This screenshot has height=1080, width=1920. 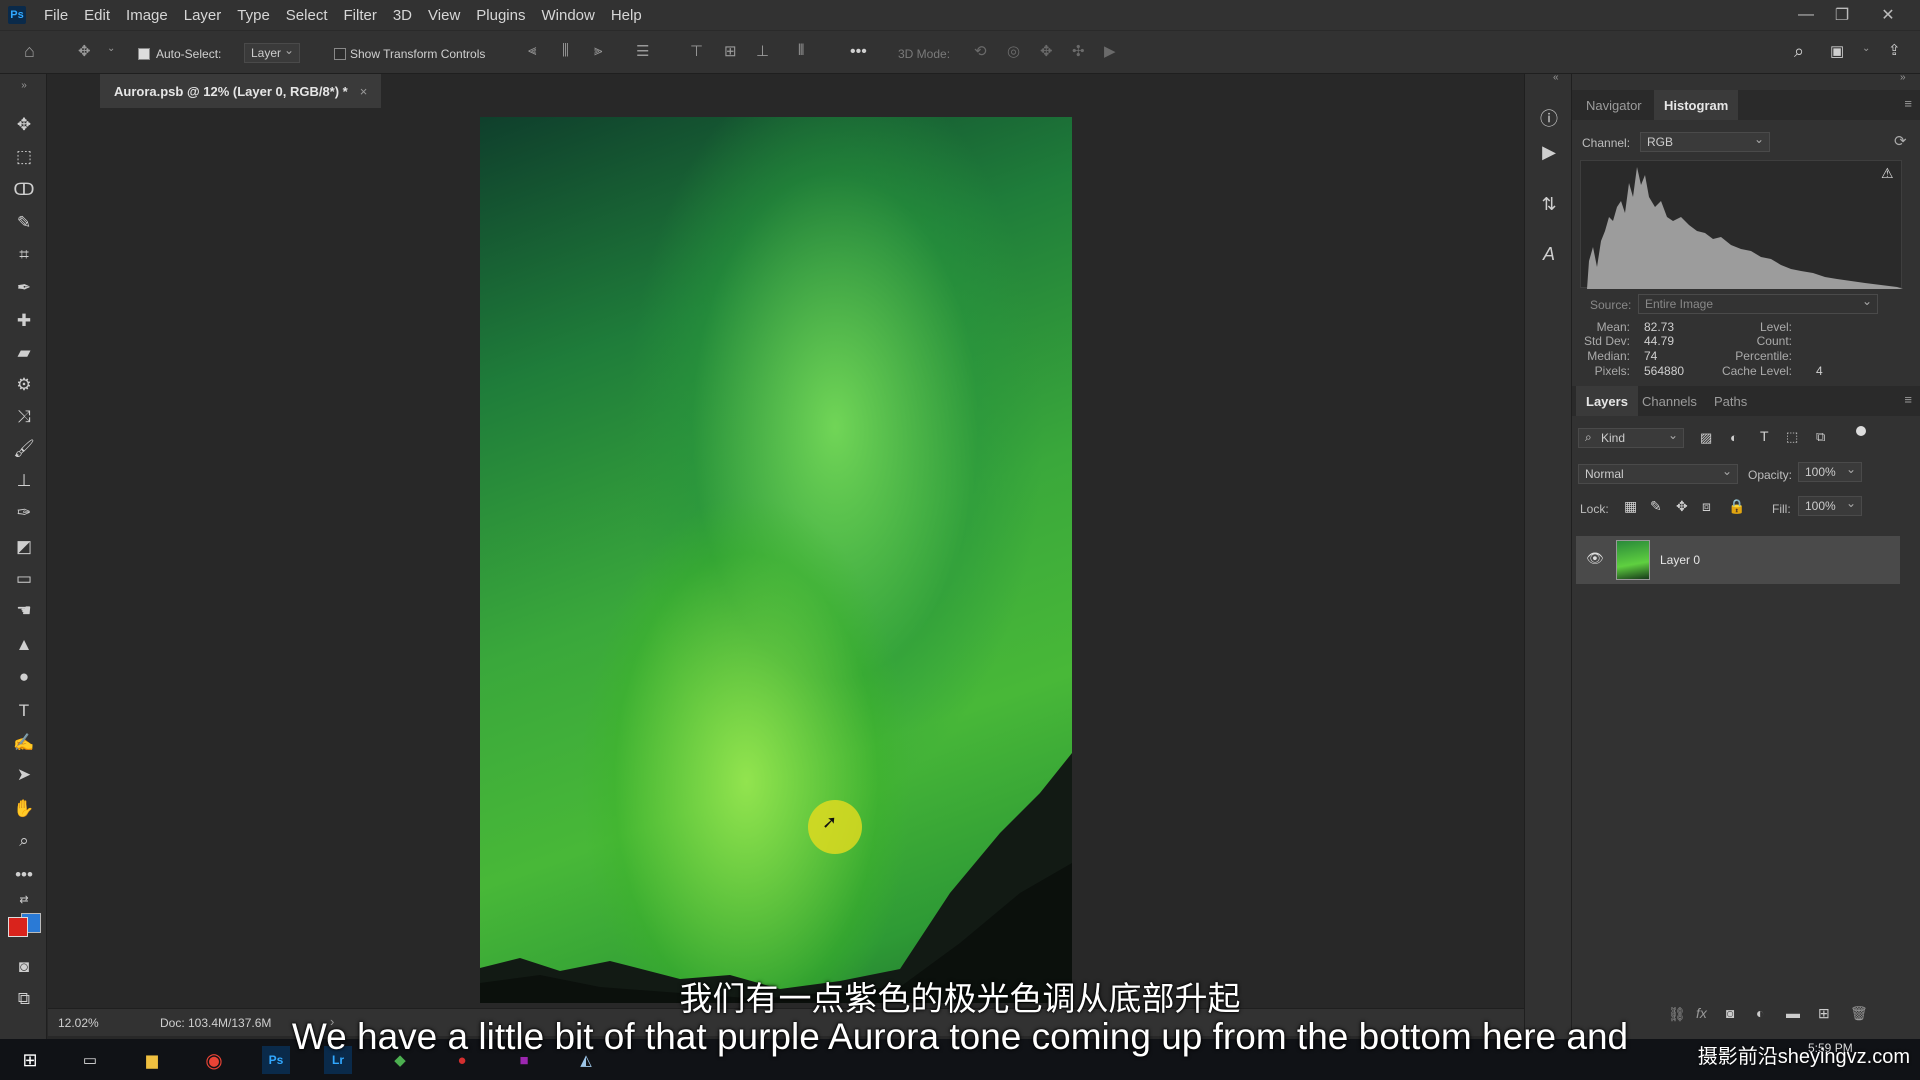 I want to click on collapse-icon: », so click(x=24, y=85).